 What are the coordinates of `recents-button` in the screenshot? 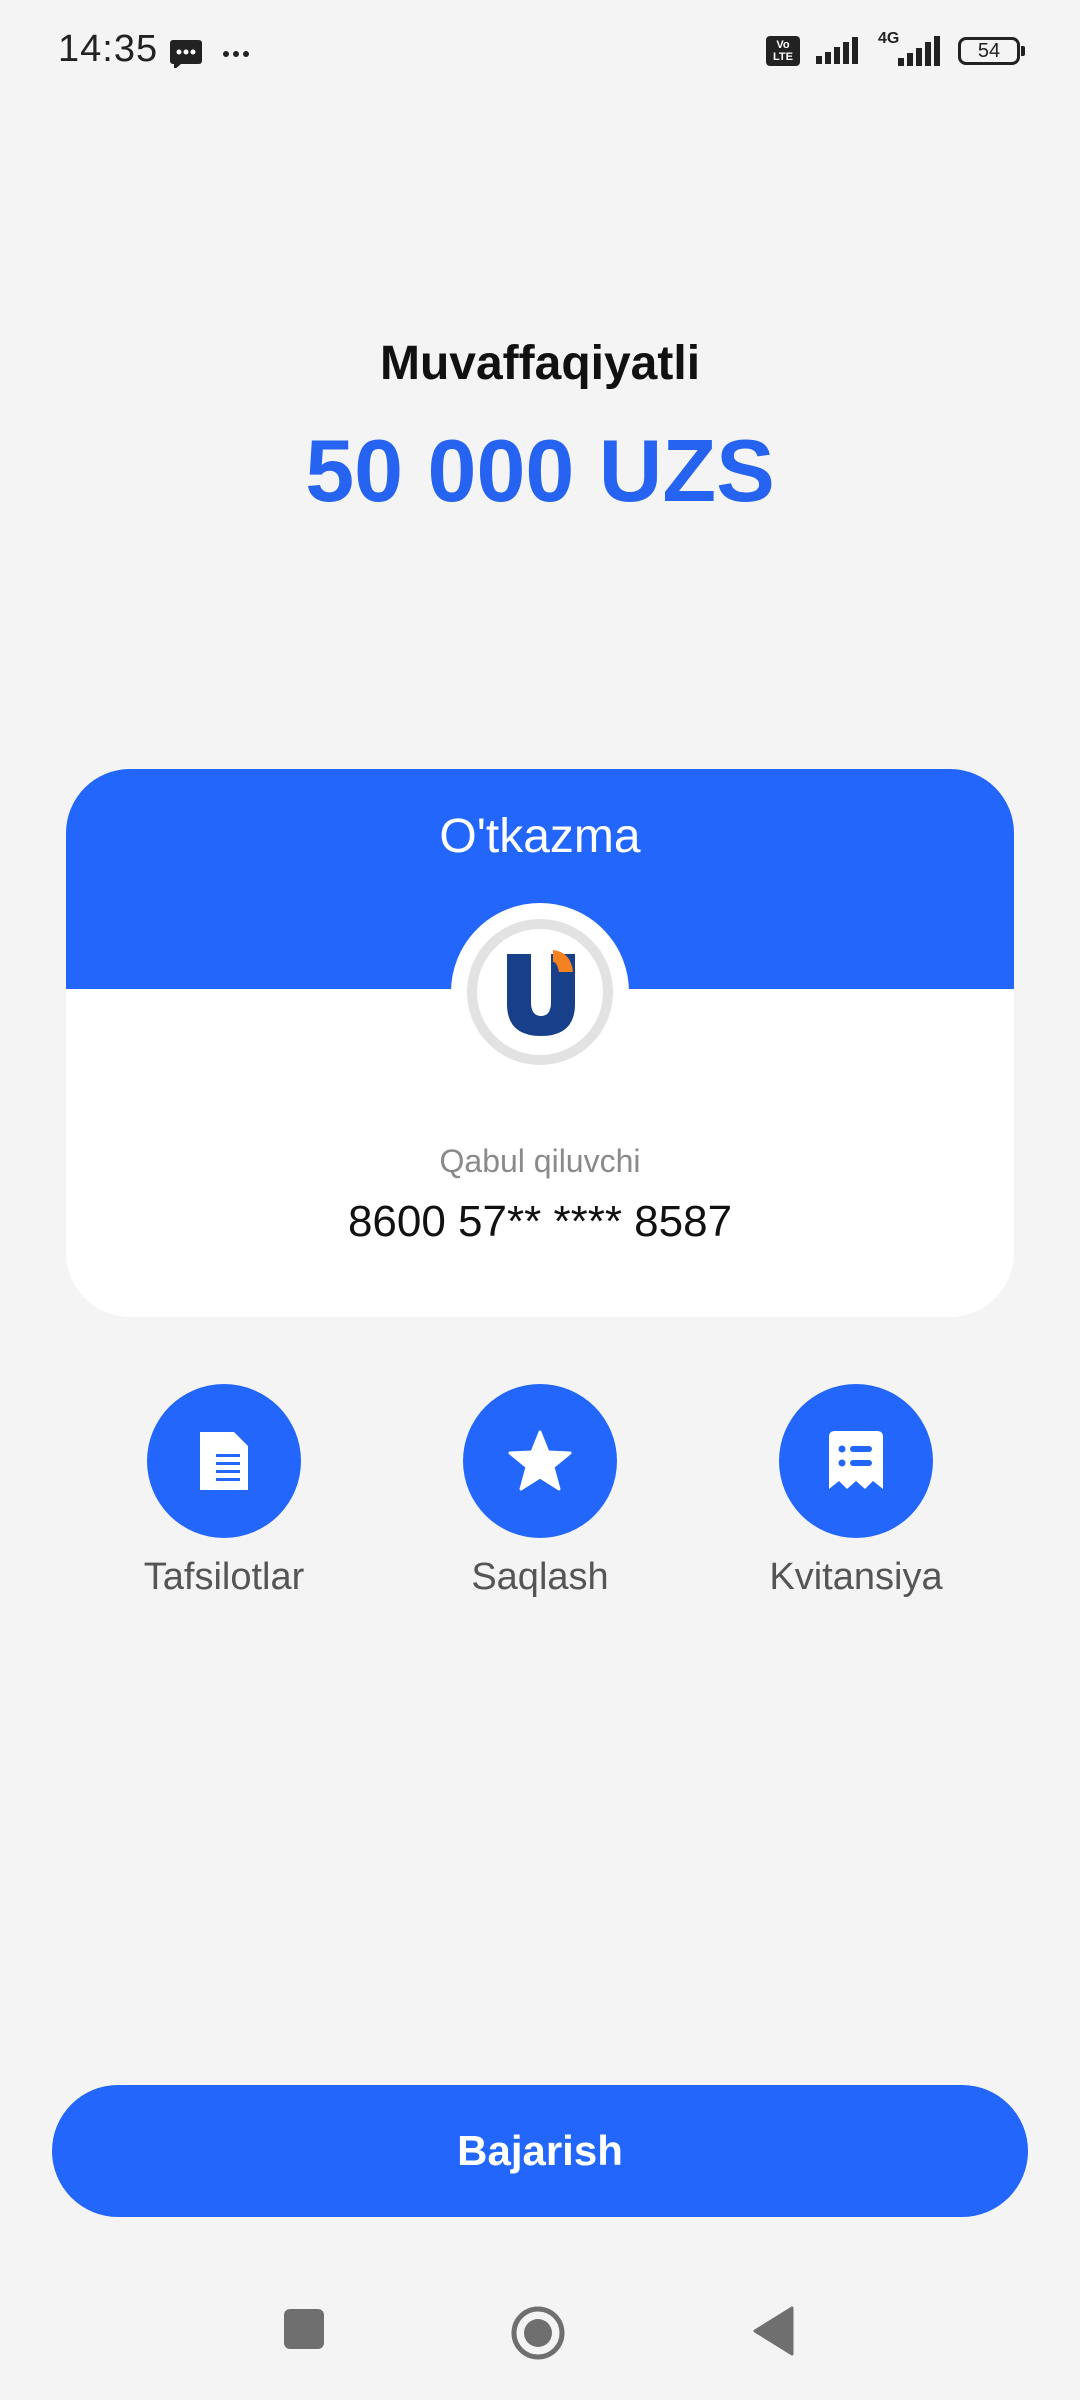 It's located at (304, 2331).